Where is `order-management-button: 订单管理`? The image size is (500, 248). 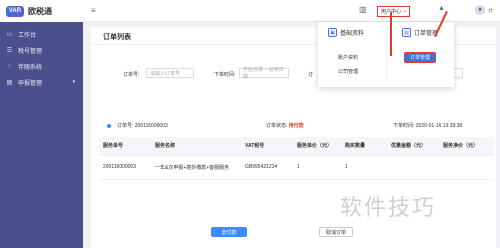 order-management-button: 订单管理 is located at coordinates (420, 57).